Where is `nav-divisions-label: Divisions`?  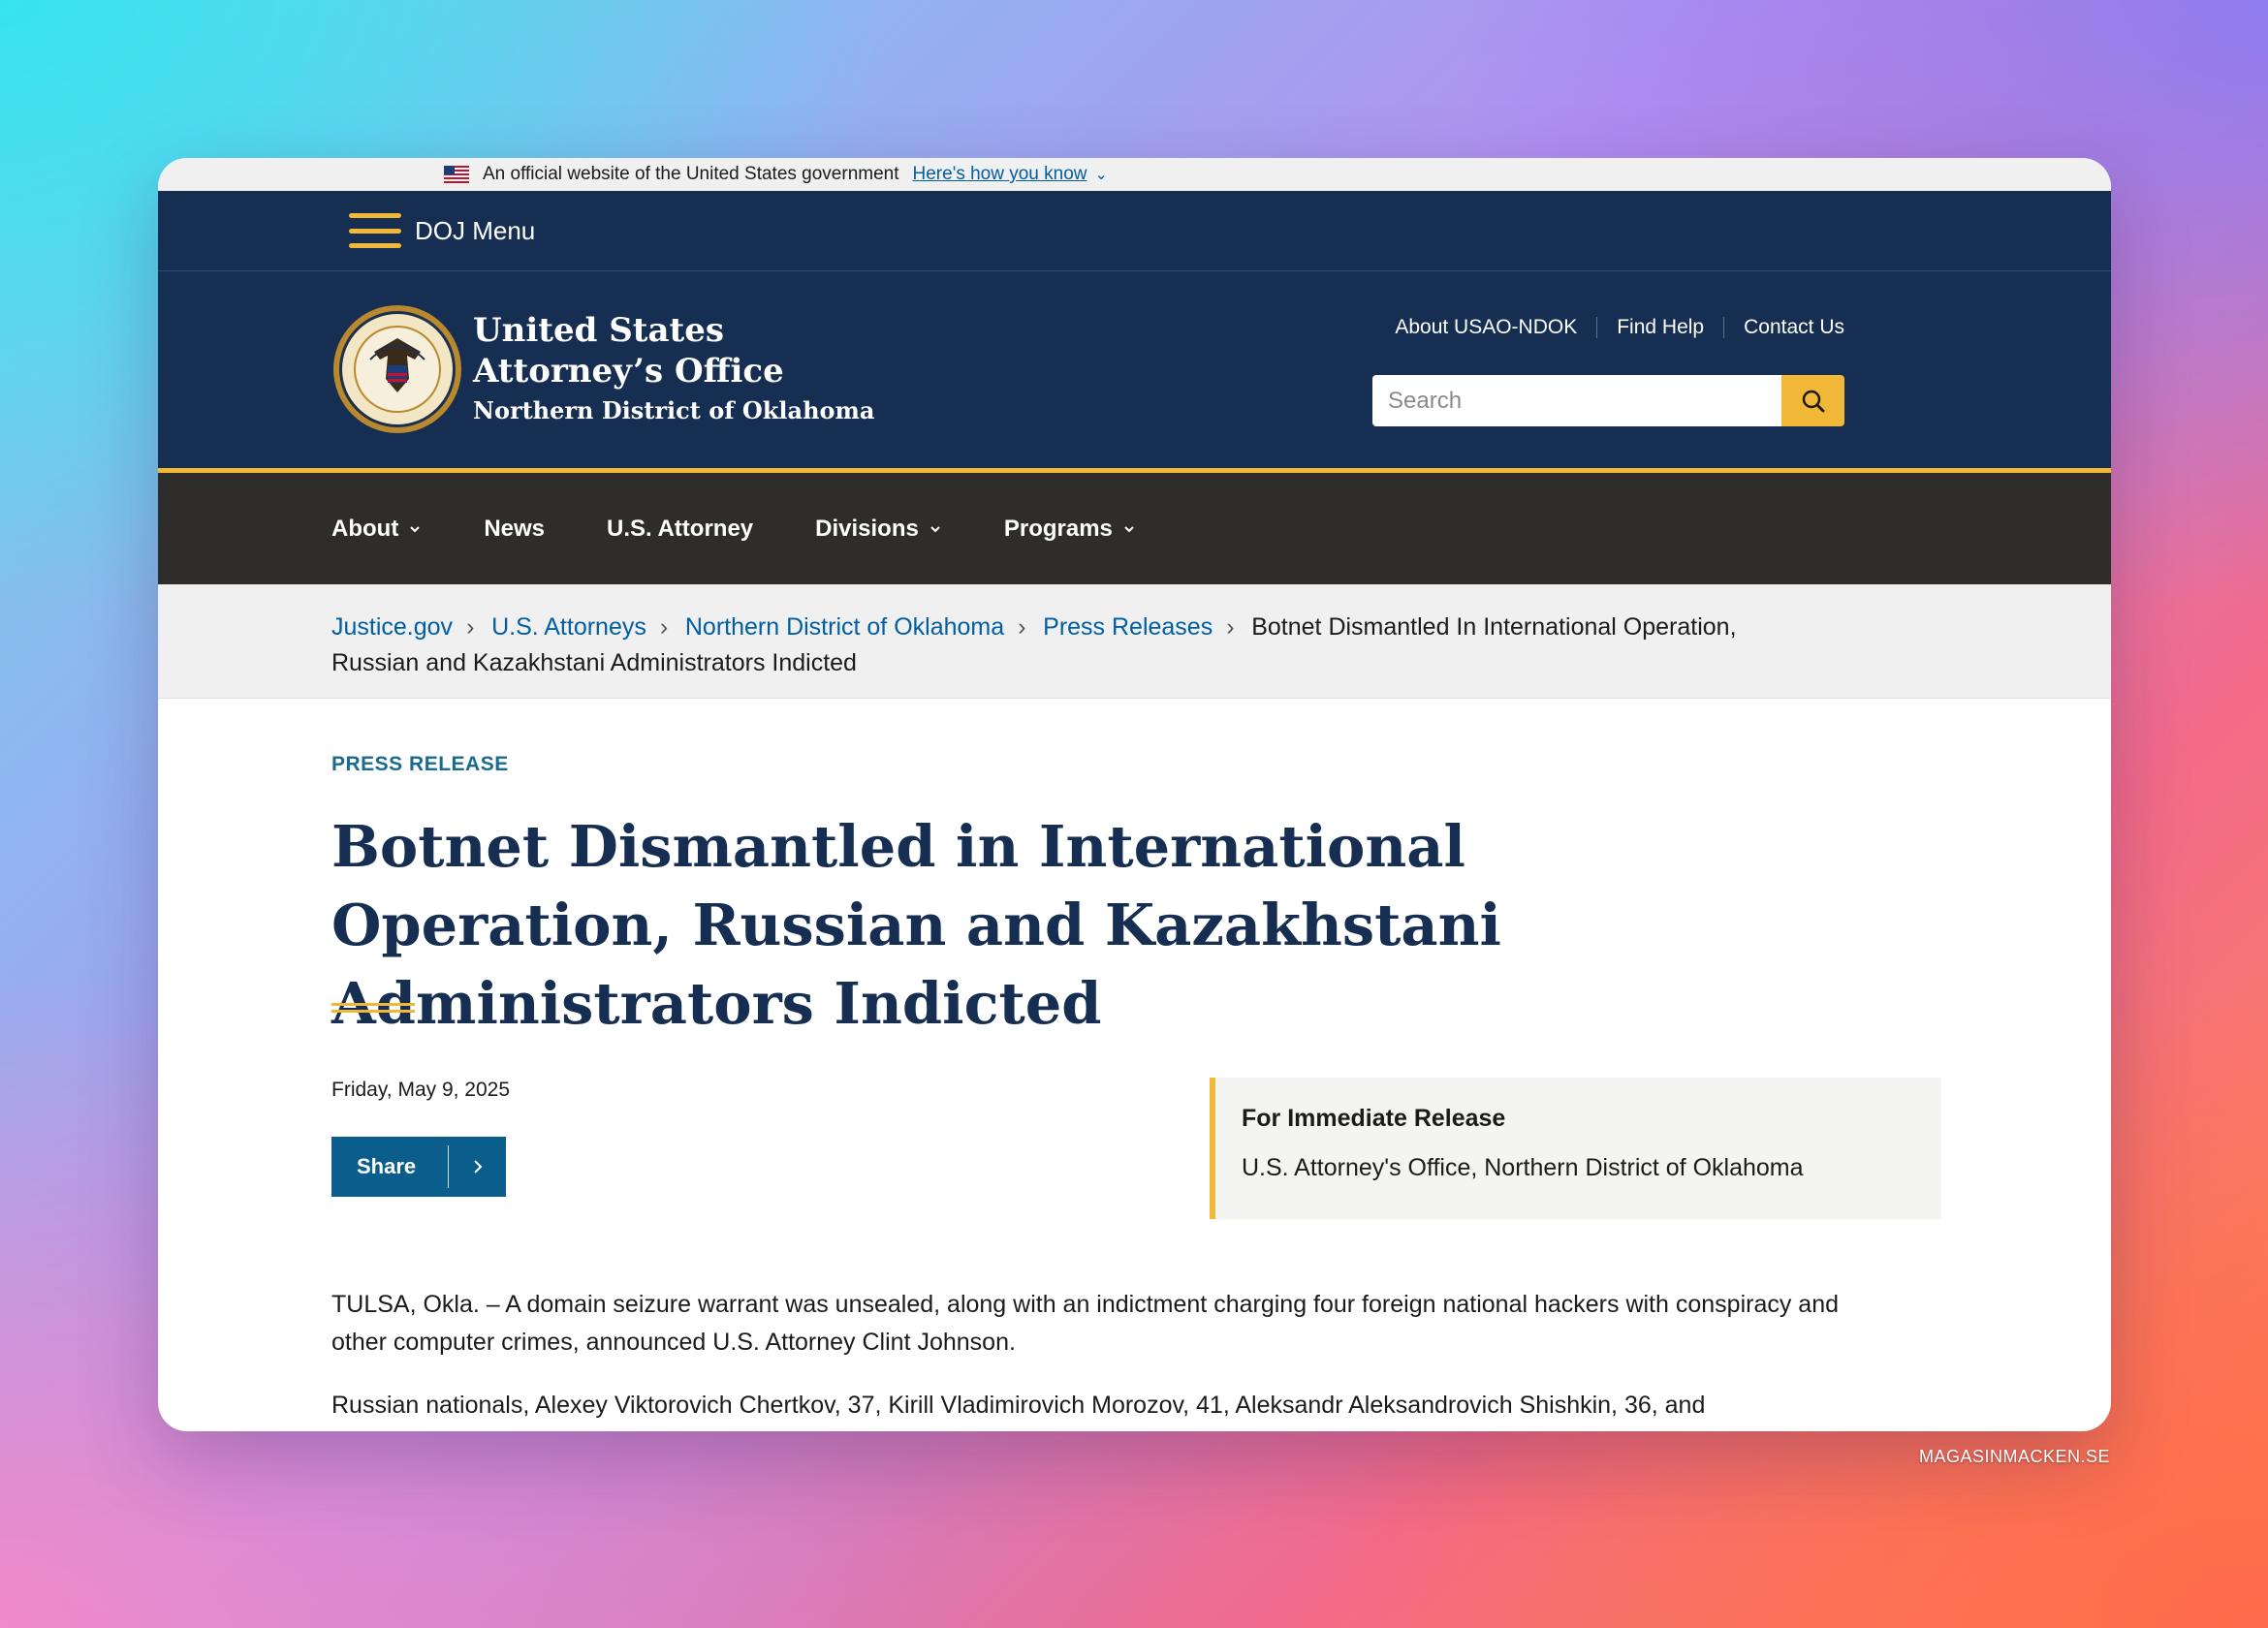 nav-divisions-label: Divisions is located at coordinates (867, 528).